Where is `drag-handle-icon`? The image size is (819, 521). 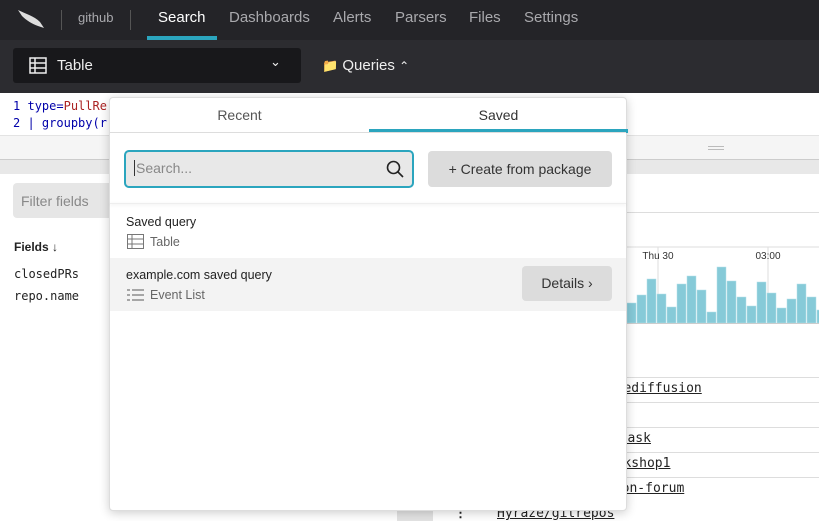 drag-handle-icon is located at coordinates (716, 148).